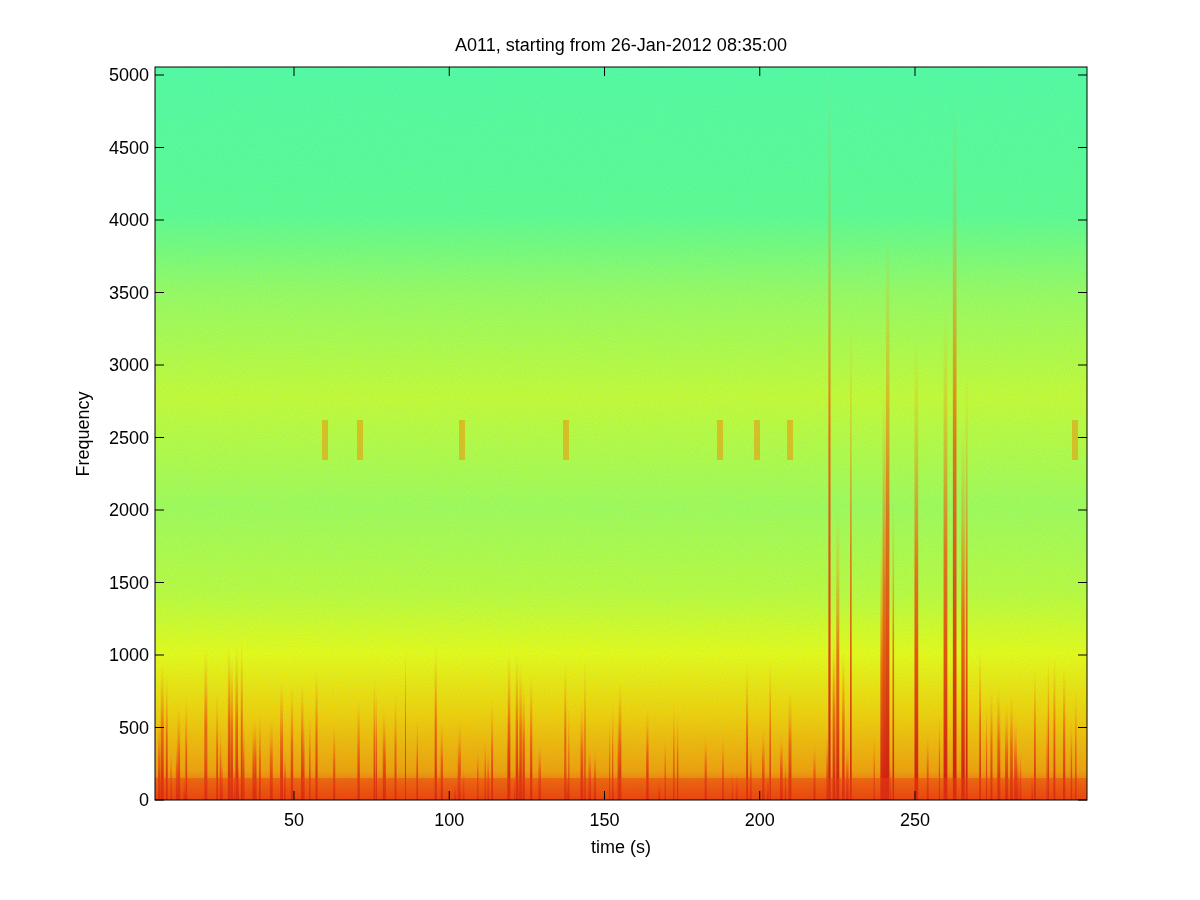 This screenshot has width=1200, height=900. Describe the element at coordinates (128, 292) in the screenshot. I see `y-tick-label: 3500` at that location.